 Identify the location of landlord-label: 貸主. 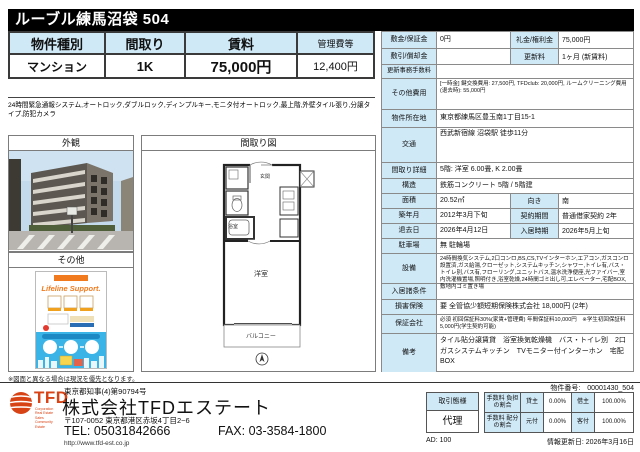
(532, 402).